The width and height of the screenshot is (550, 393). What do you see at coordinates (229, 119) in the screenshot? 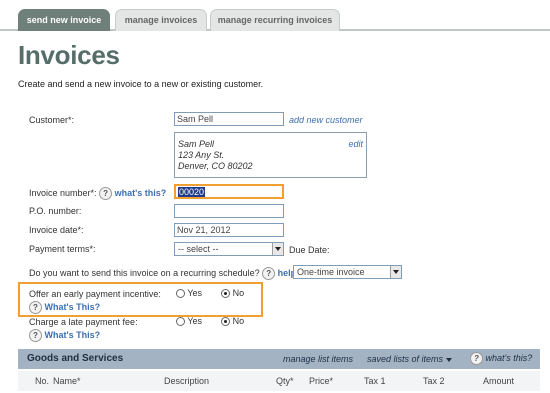
I see `customer-input: Sam Pell` at bounding box center [229, 119].